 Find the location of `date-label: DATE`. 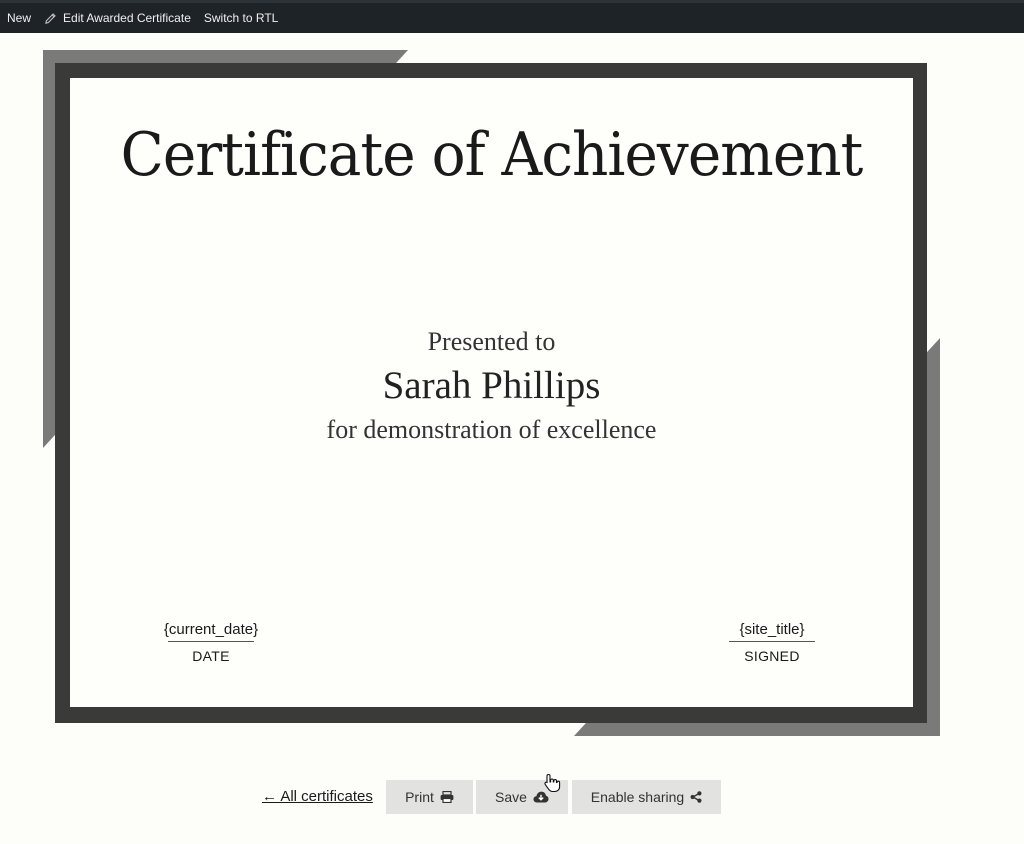

date-label: DATE is located at coordinates (211, 656).